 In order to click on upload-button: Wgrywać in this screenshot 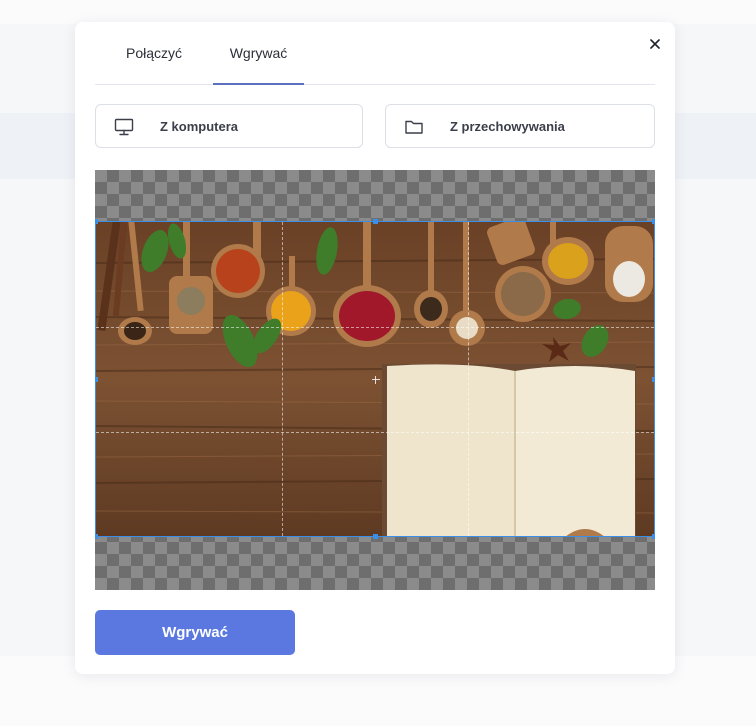, I will do `click(195, 632)`.